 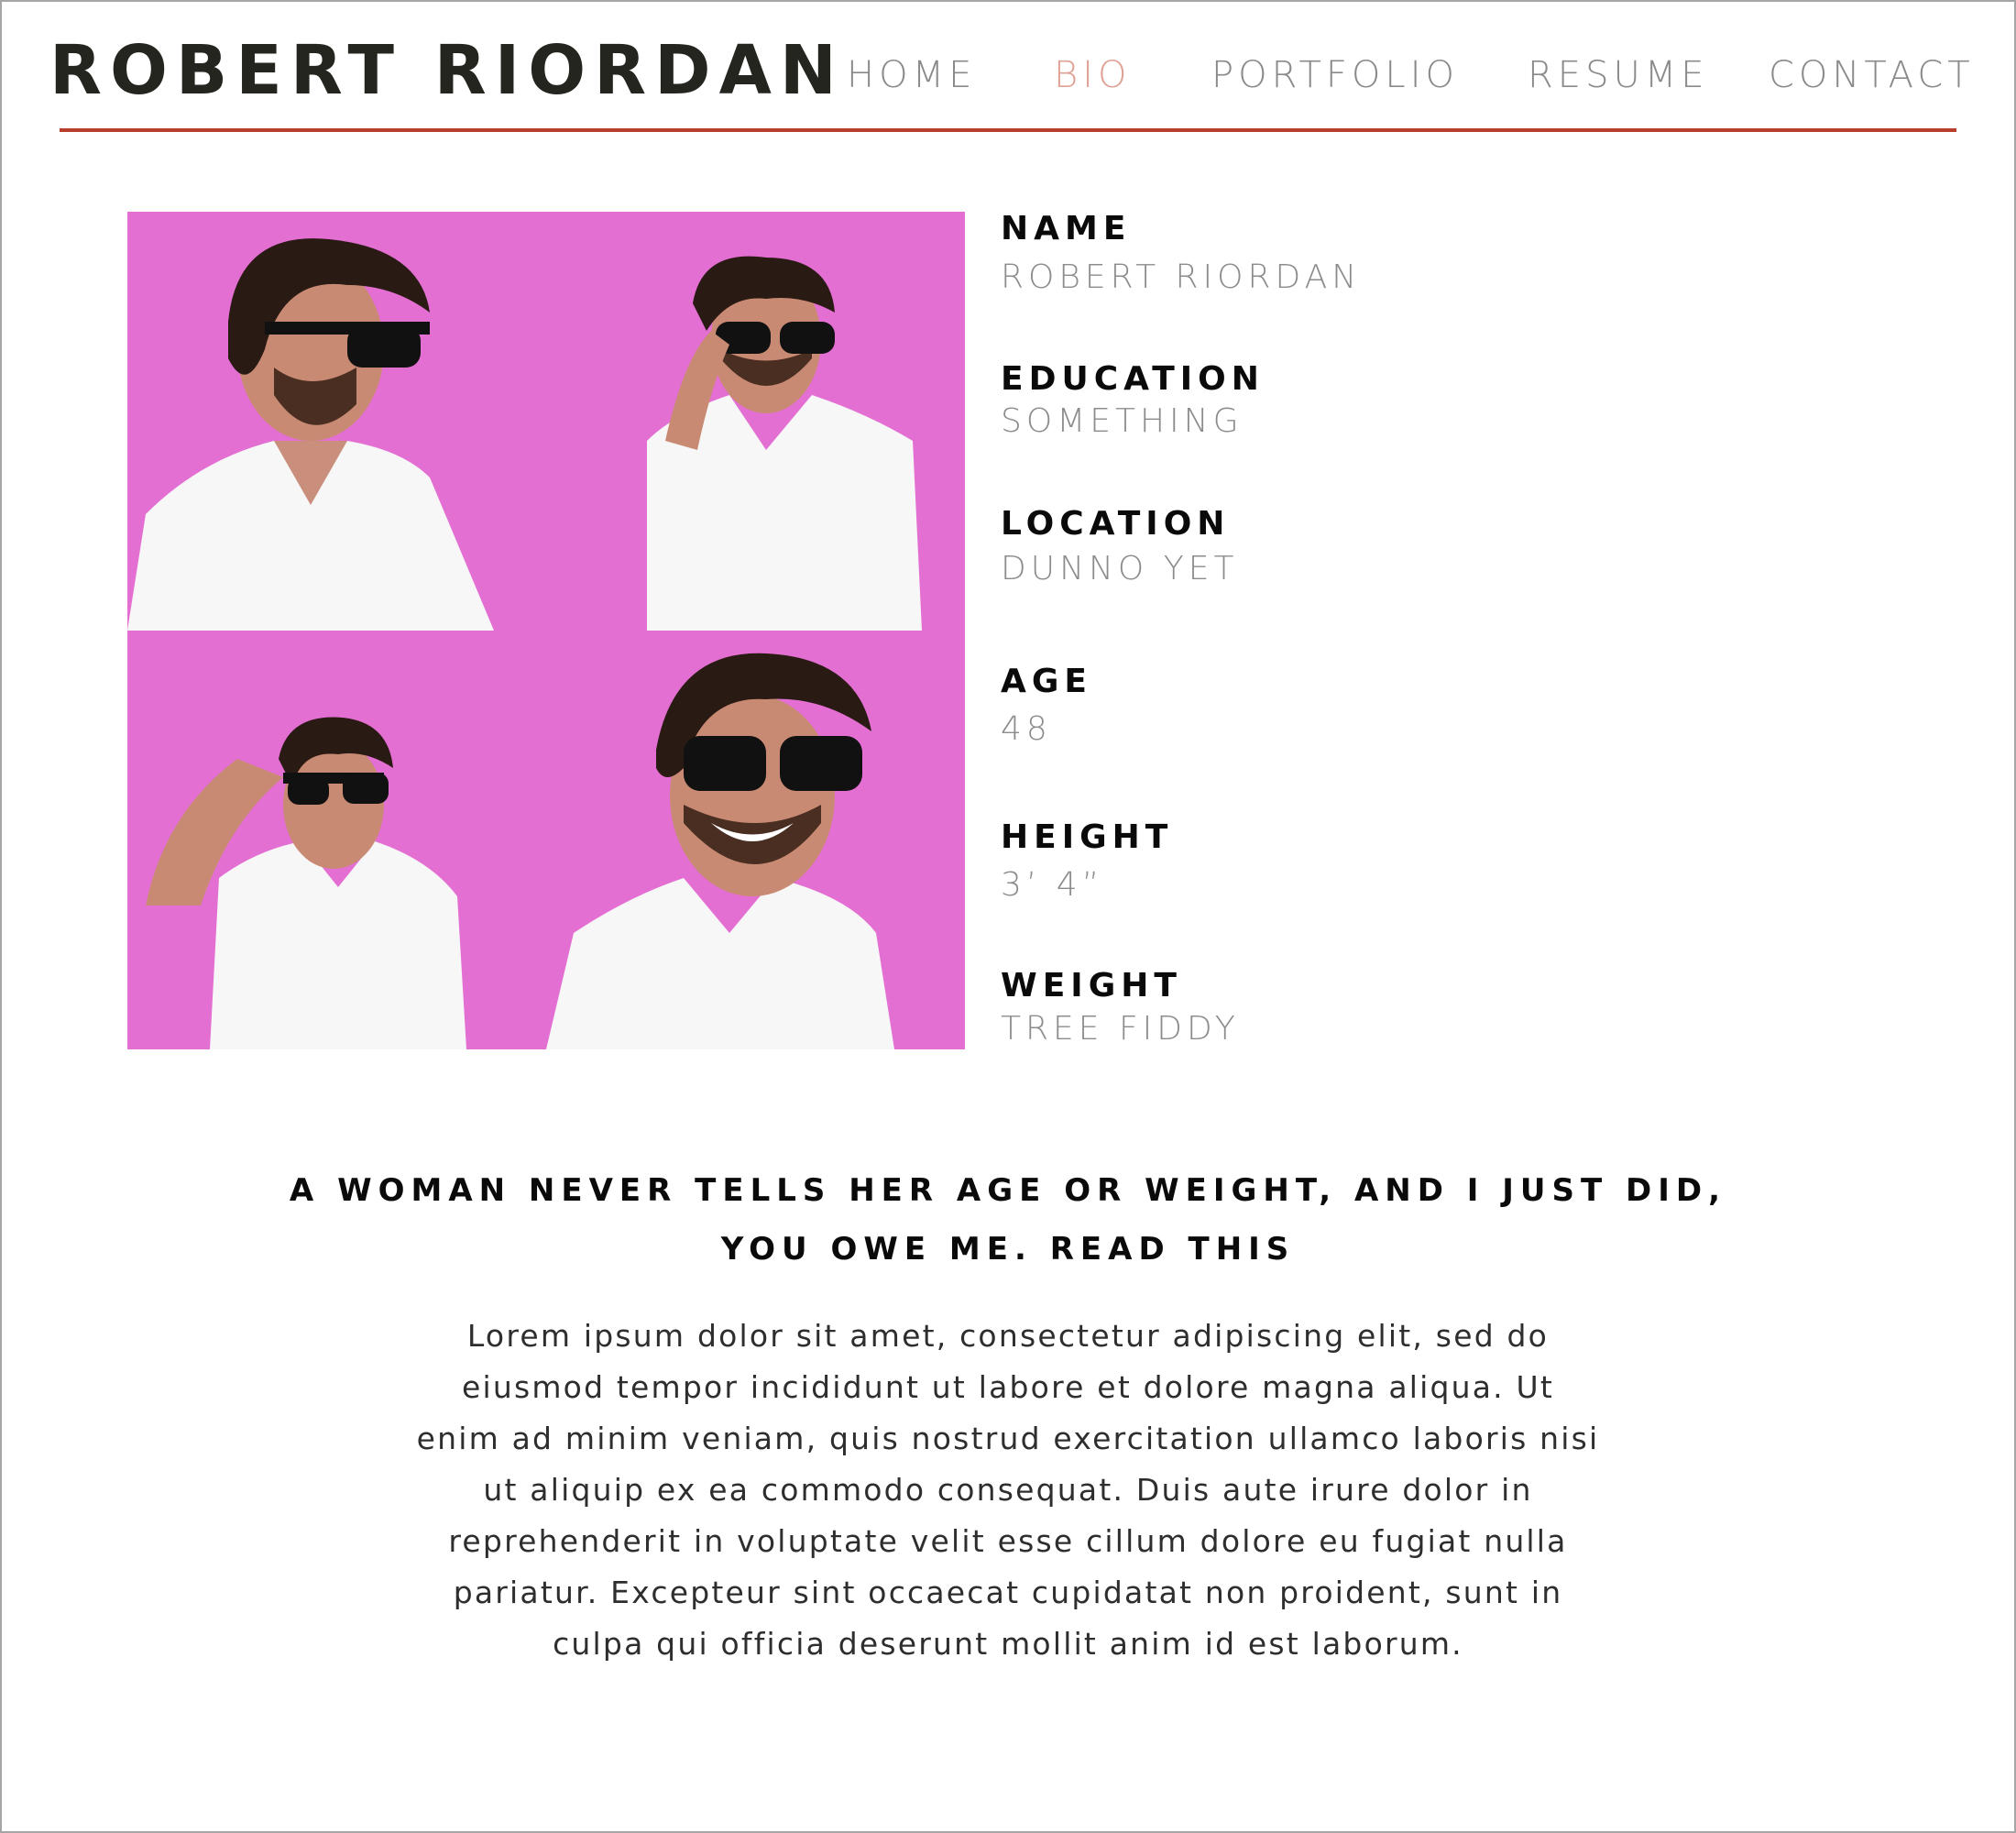 I want to click on nav-bio: BIO, so click(x=1092, y=75).